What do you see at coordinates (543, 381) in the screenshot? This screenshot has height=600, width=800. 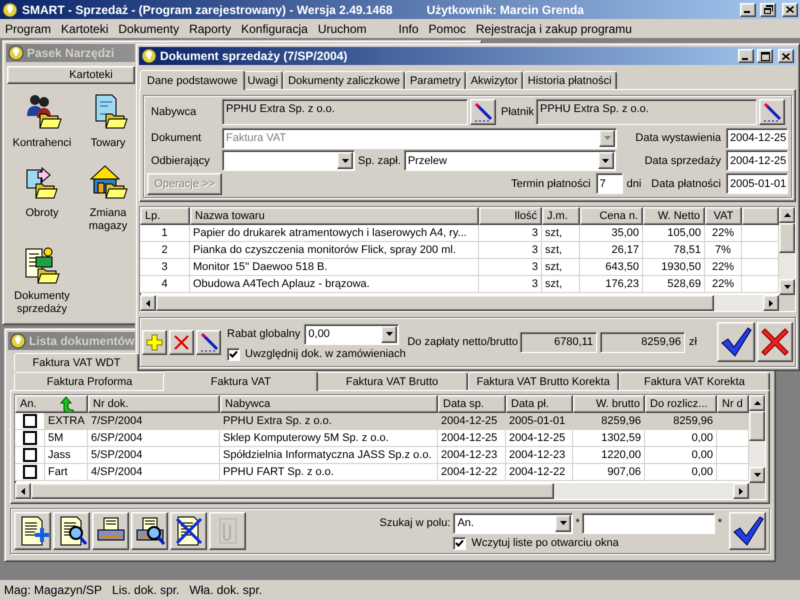 I see `tab: Faktura VAT Brutto Korekta` at bounding box center [543, 381].